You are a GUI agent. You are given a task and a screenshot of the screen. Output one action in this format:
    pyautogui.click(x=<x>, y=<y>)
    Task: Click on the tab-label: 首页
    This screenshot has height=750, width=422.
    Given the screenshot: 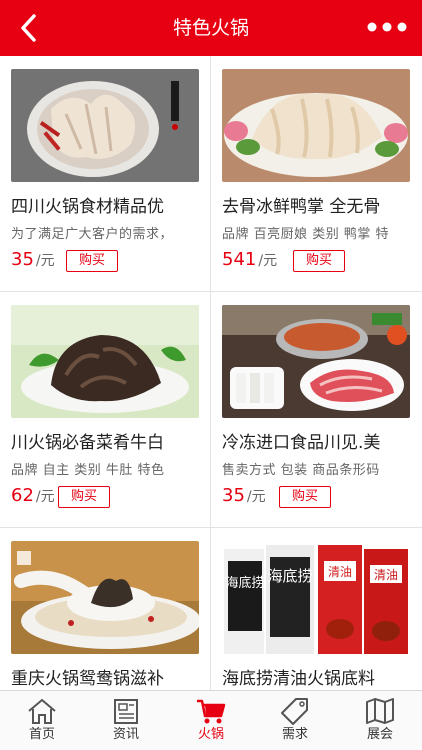 What is the action you would take?
    pyautogui.click(x=41, y=734)
    